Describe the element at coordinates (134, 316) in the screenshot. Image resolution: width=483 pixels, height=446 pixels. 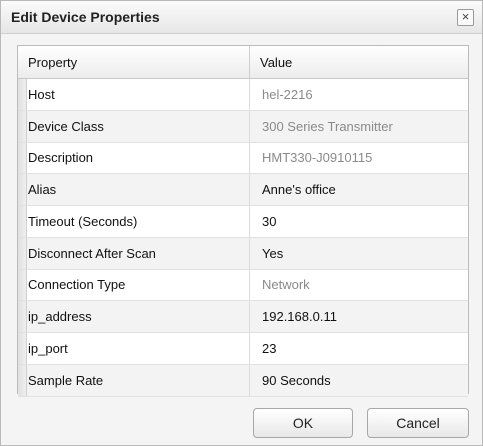
I see `property-name-cell: ip_address` at that location.